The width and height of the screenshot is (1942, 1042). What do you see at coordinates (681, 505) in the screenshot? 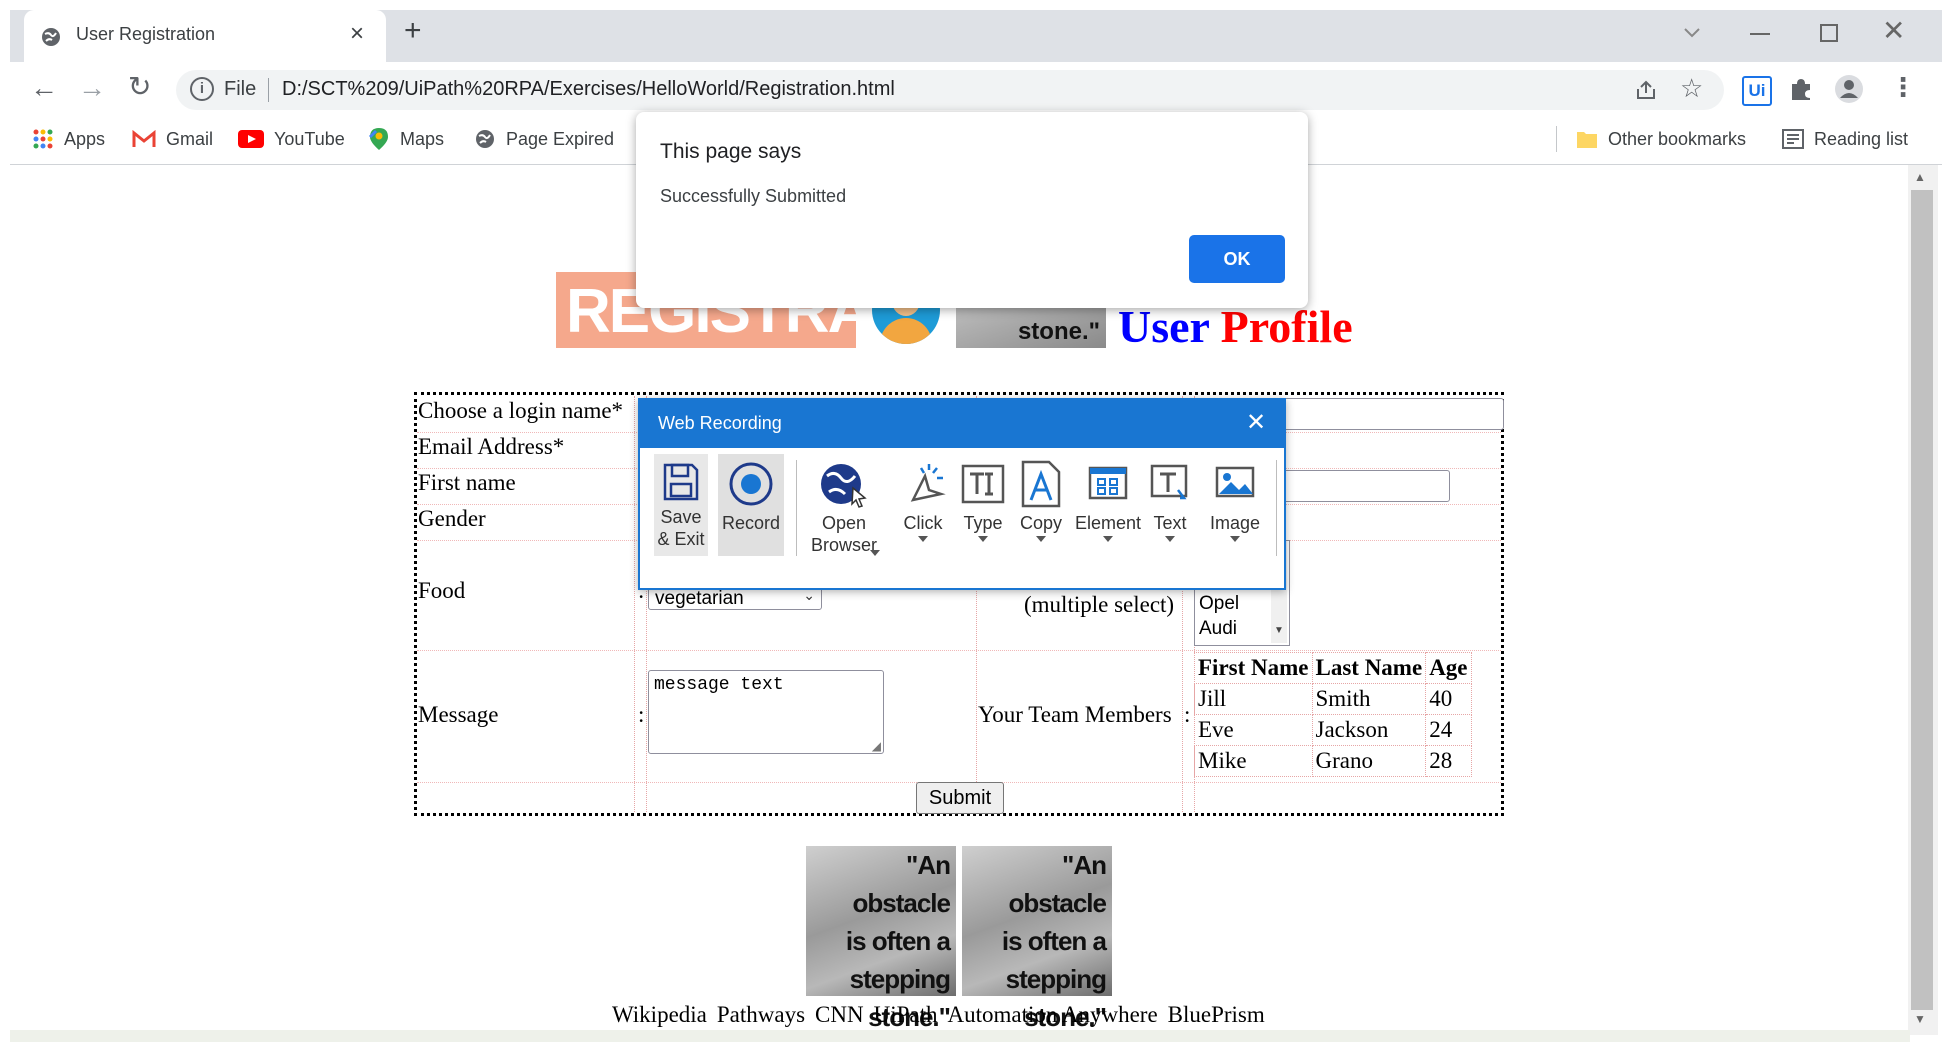
I see `save-exit-button: Save & Exit` at bounding box center [681, 505].